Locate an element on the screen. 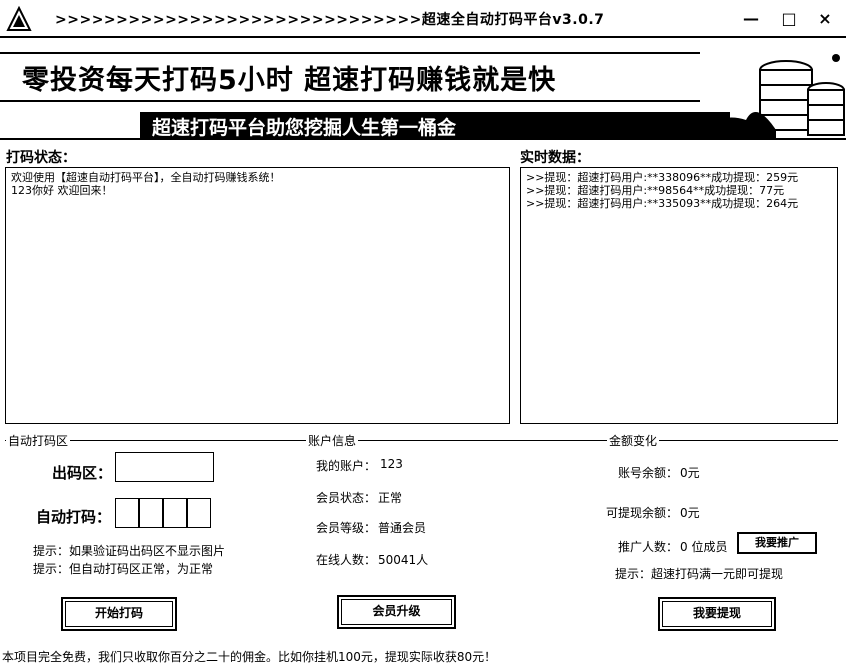 Image resolution: width=846 pixels, height=669 pixels. captcha-output-box is located at coordinates (164, 467).